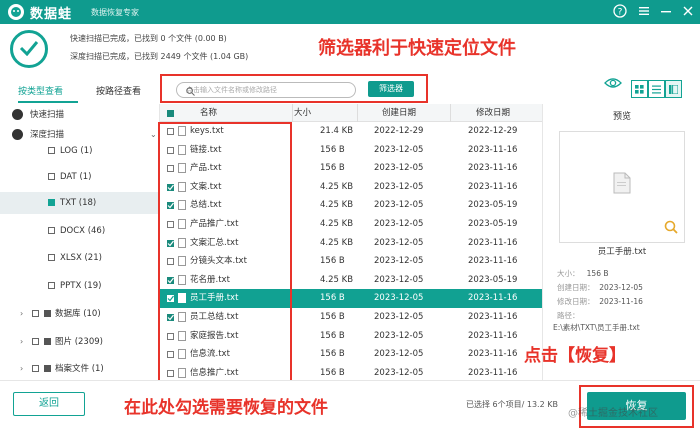 Image resolution: width=700 pixels, height=429 pixels. What do you see at coordinates (417, 48) in the screenshot?
I see `annotation-filter: 筛选器利于快速定位文件` at bounding box center [417, 48].